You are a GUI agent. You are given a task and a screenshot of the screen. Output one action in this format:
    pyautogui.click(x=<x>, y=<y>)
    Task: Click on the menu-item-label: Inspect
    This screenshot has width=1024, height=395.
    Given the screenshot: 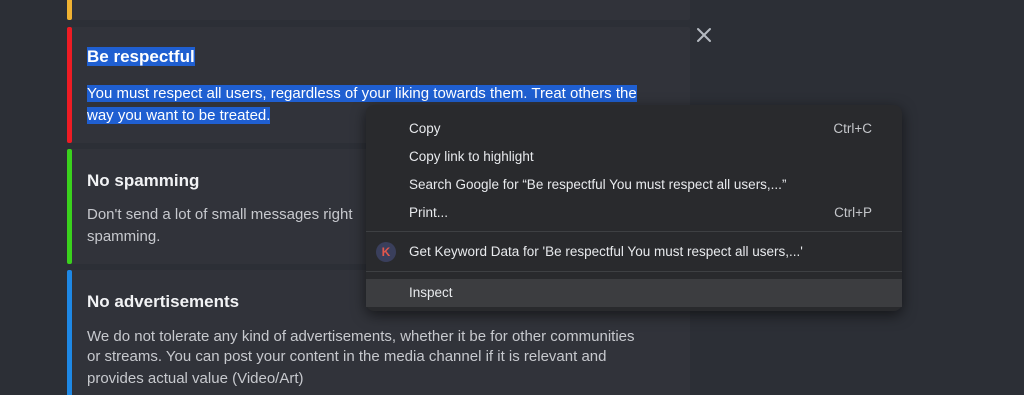 What is the action you would take?
    pyautogui.click(x=431, y=292)
    